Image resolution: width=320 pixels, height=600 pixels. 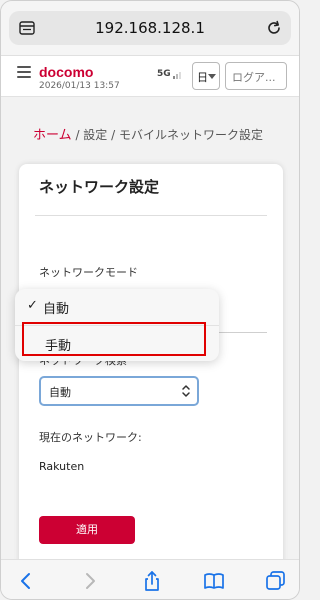 What do you see at coordinates (88, 272) in the screenshot?
I see `network-mode-label: ネットワークモード` at bounding box center [88, 272].